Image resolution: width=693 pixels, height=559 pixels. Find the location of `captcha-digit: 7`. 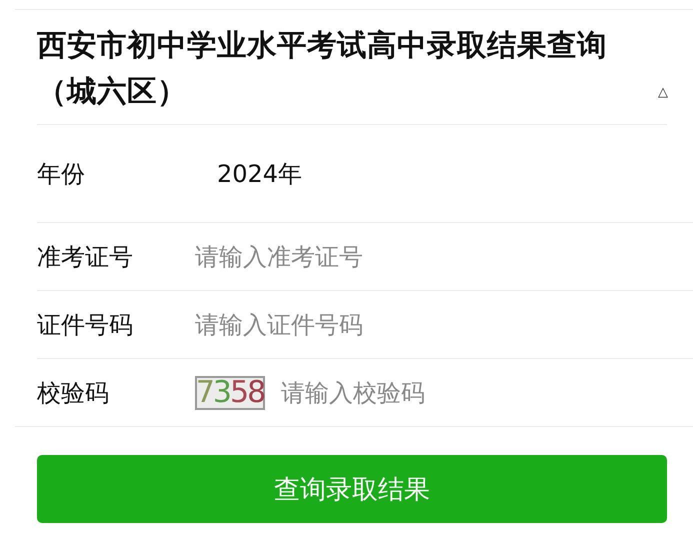

captcha-digit: 7 is located at coordinates (204, 392).